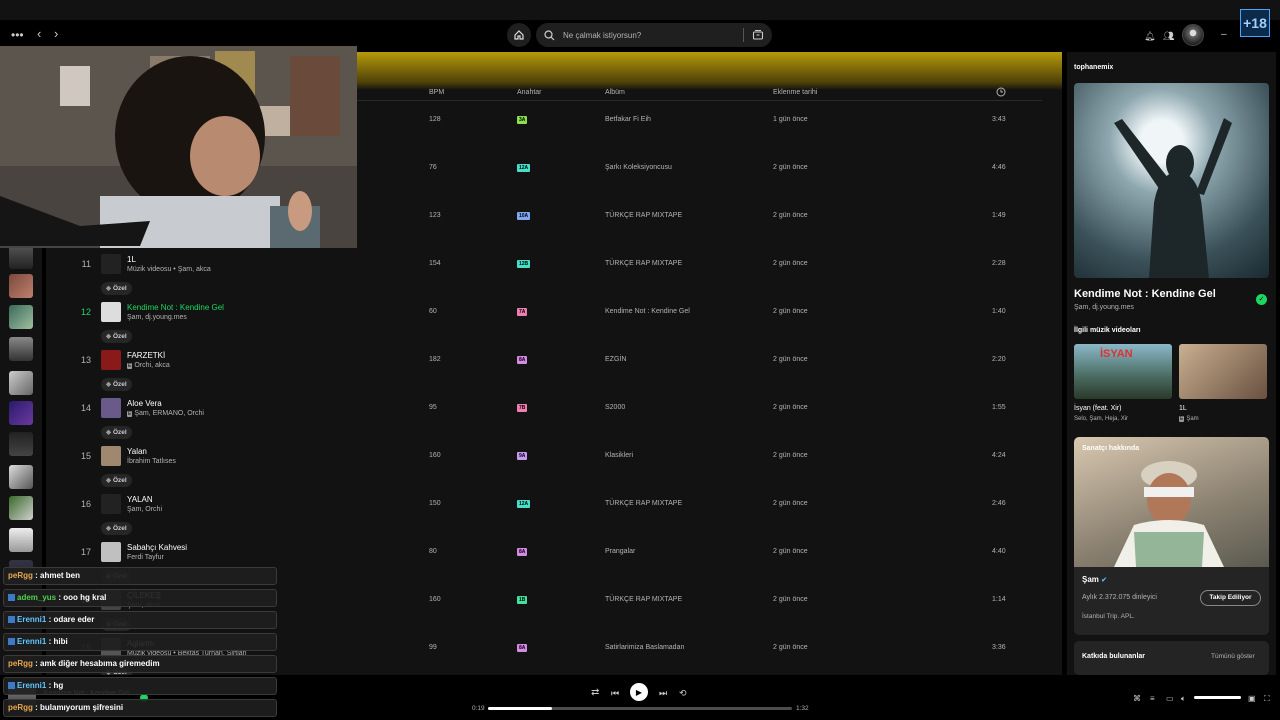 The image size is (1280, 720). Describe the element at coordinates (640, 10) in the screenshot. I see `top-strip` at that location.